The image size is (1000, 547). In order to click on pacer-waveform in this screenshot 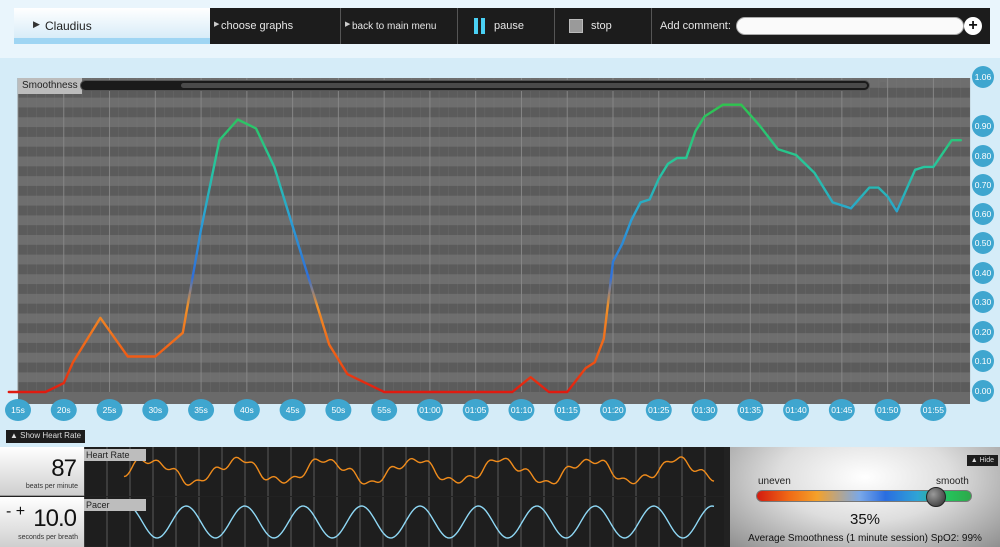, I will do `click(399, 522)`.